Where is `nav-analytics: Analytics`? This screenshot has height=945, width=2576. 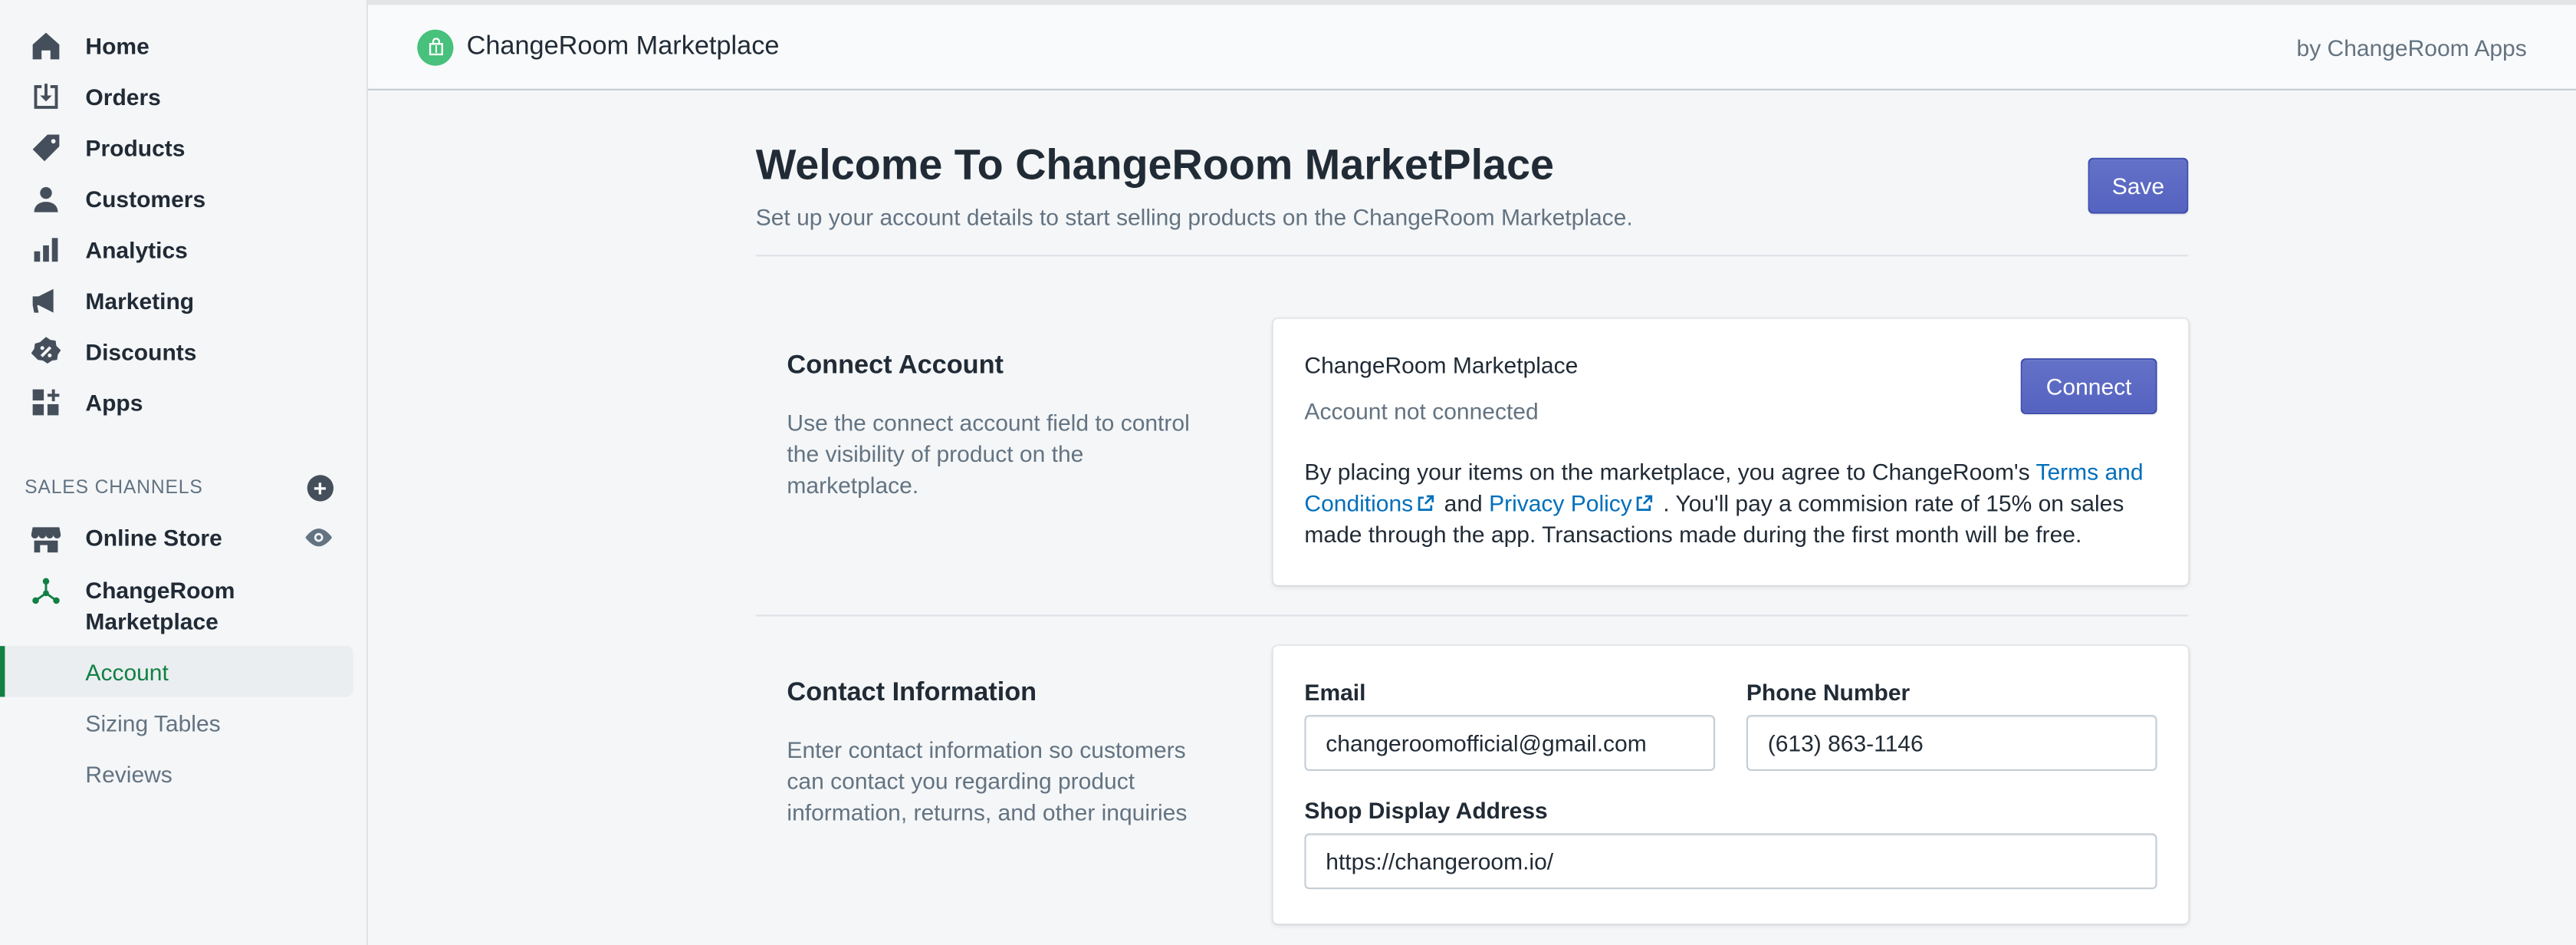
nav-analytics: Analytics is located at coordinates (183, 249).